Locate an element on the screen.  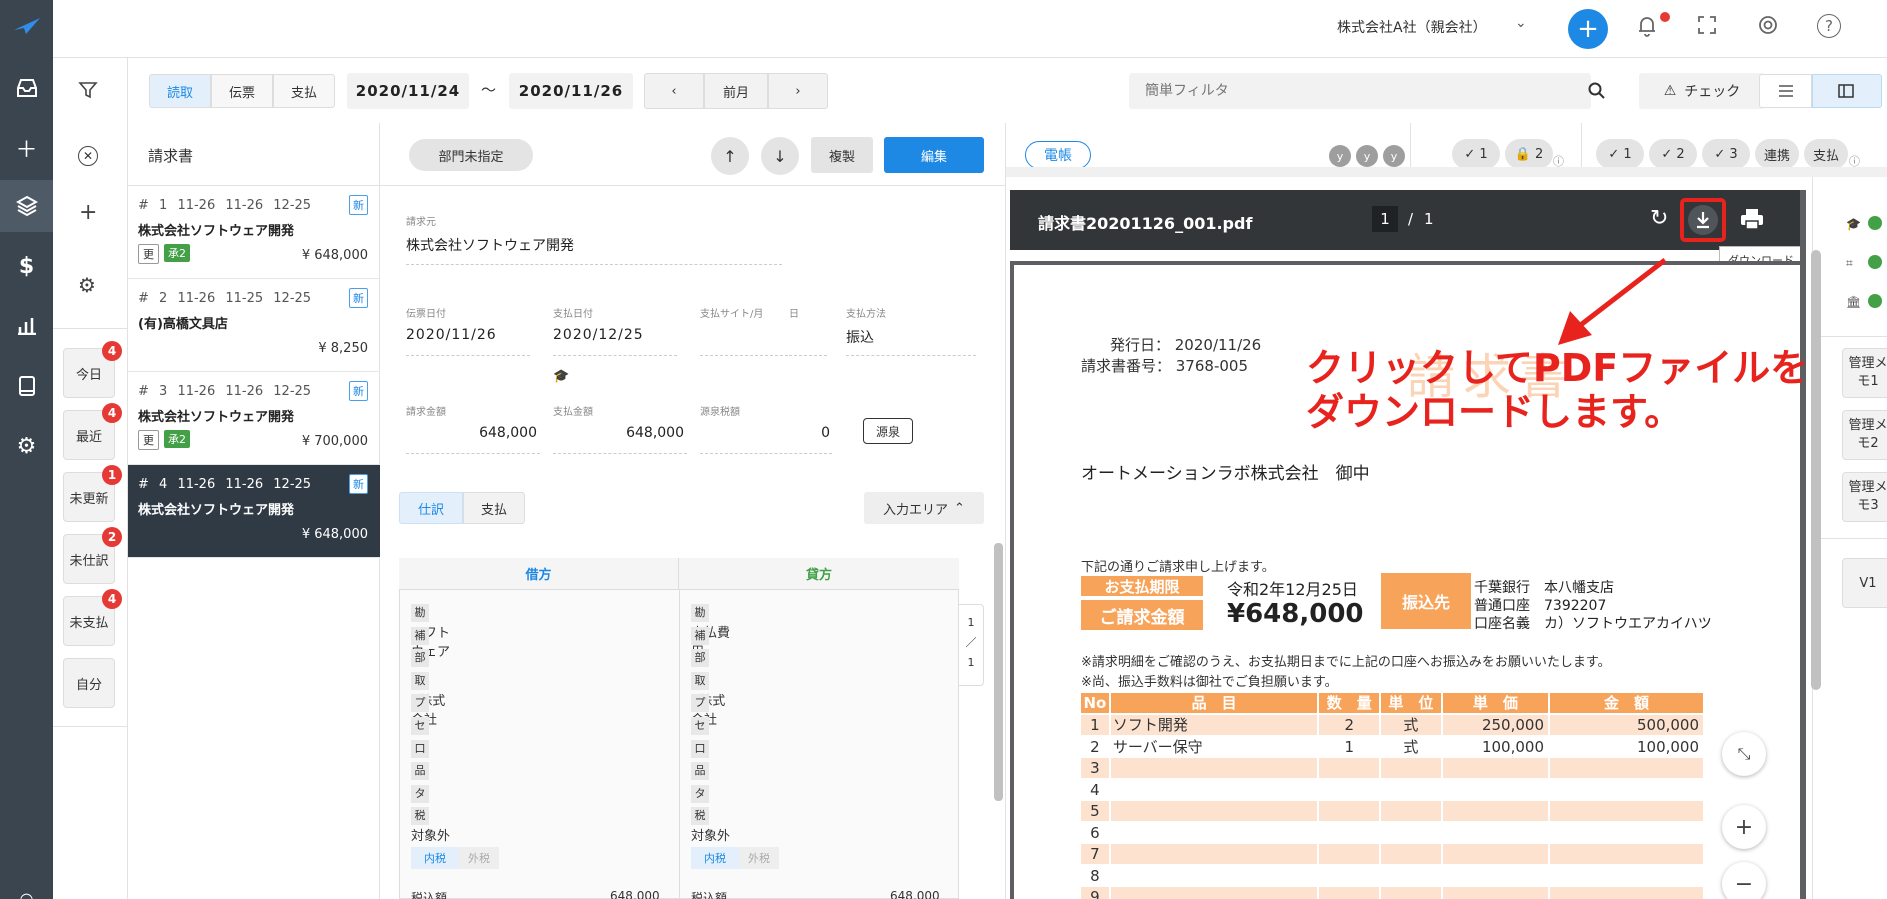
list-item: # 2 11-26 11-25 12-25 新 (有)高橋文具店 ¥ 8,250 is located at coordinates (254, 325).